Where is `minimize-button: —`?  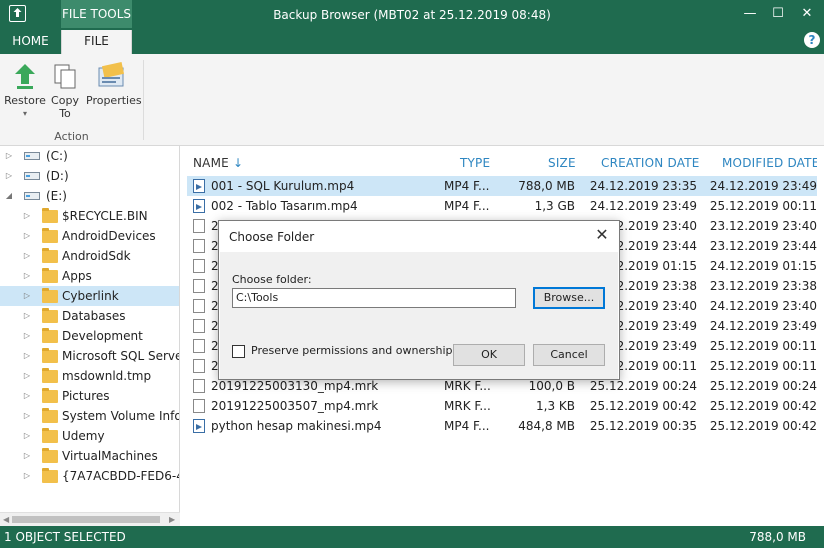 minimize-button: — is located at coordinates (750, 14).